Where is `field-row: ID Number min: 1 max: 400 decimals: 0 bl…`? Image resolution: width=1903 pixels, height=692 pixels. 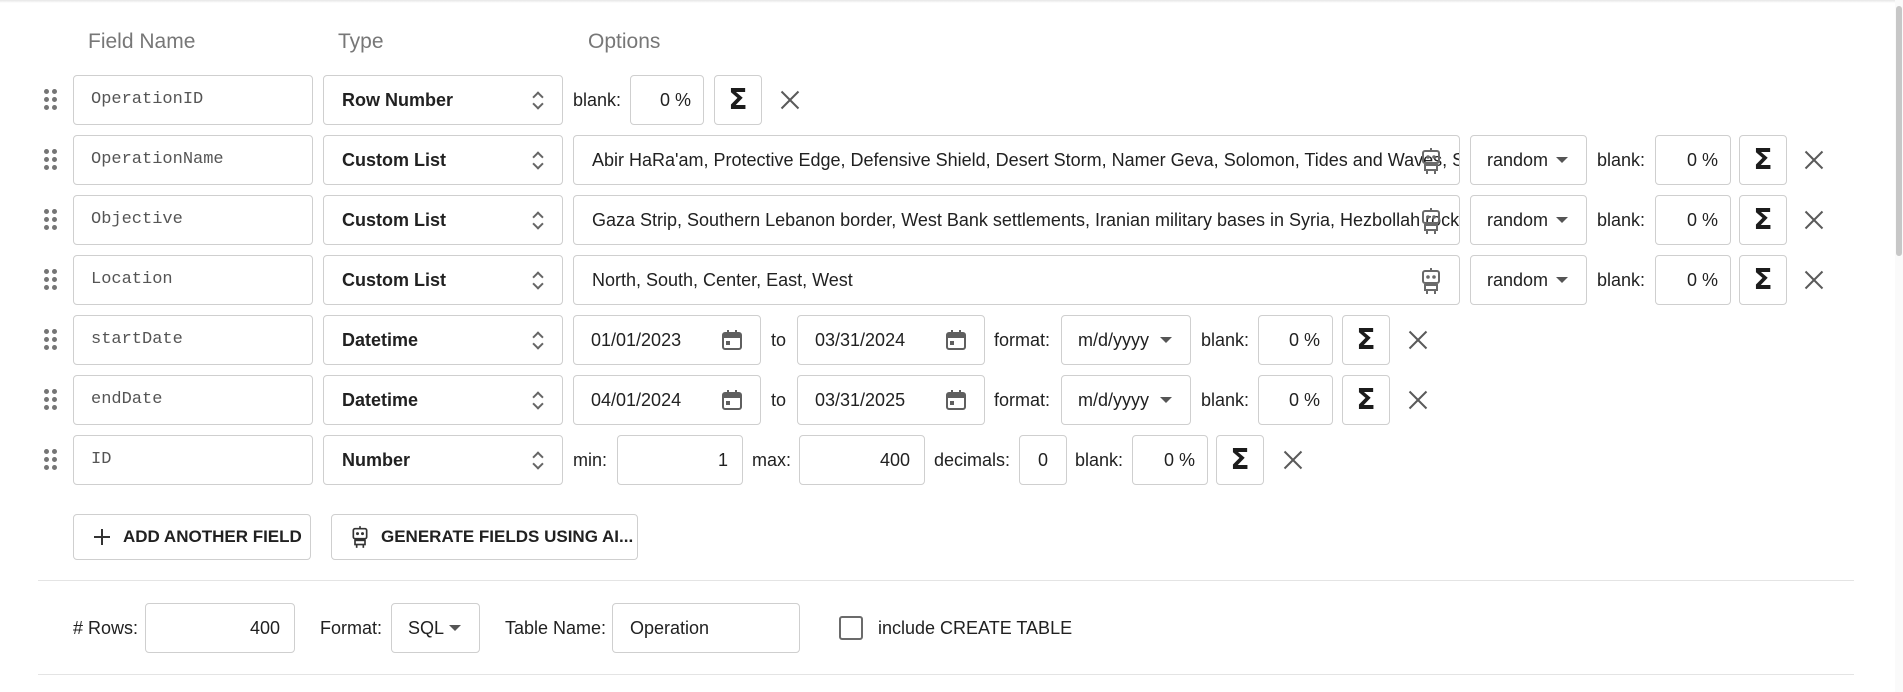 field-row: ID Number min: 1 max: 400 decimals: 0 bl… is located at coordinates (951, 460).